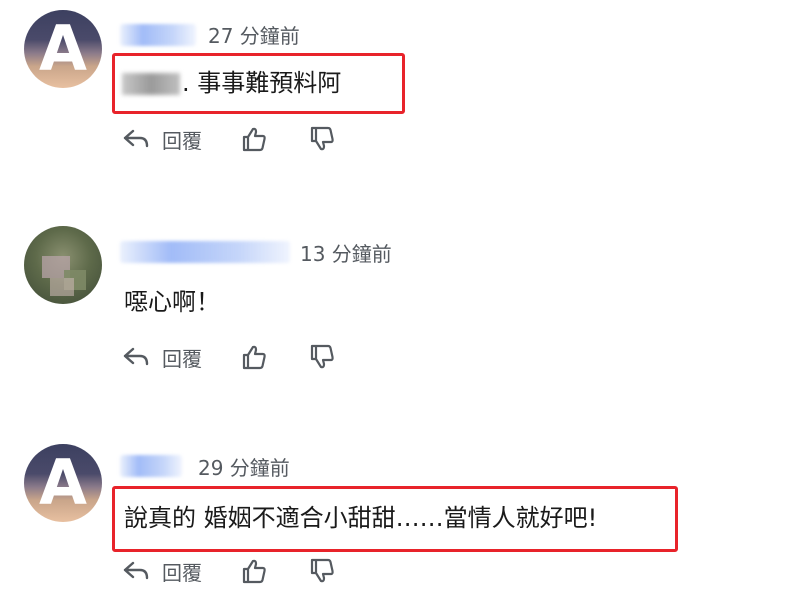 This screenshot has width=800, height=597. Describe the element at coordinates (262, 83) in the screenshot. I see `comment-text-content: . 事事難預料阿` at that location.